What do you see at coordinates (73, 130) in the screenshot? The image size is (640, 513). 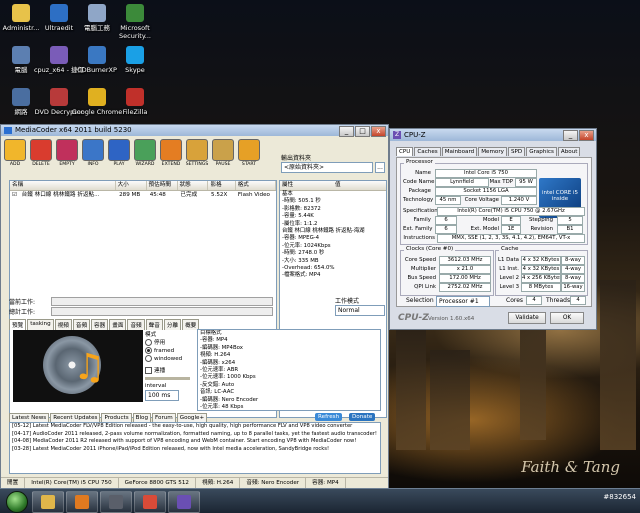 I see `window-title: MediaCoder x64 2011 build 5230` at bounding box center [73, 130].